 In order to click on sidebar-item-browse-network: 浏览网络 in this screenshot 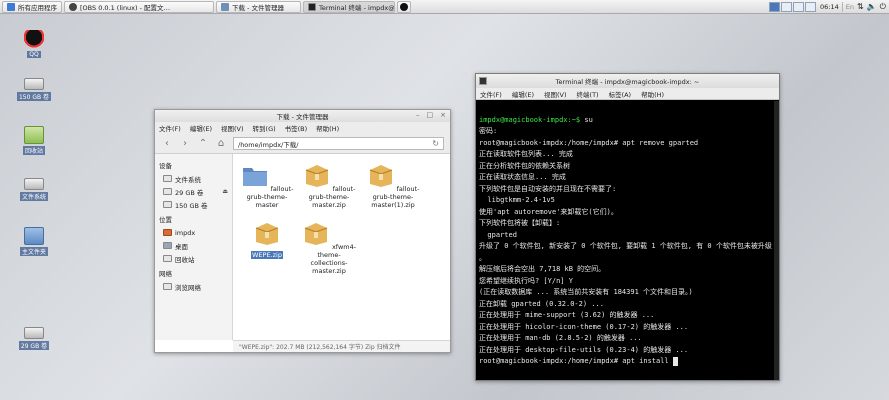, I will do `click(195, 286)`.